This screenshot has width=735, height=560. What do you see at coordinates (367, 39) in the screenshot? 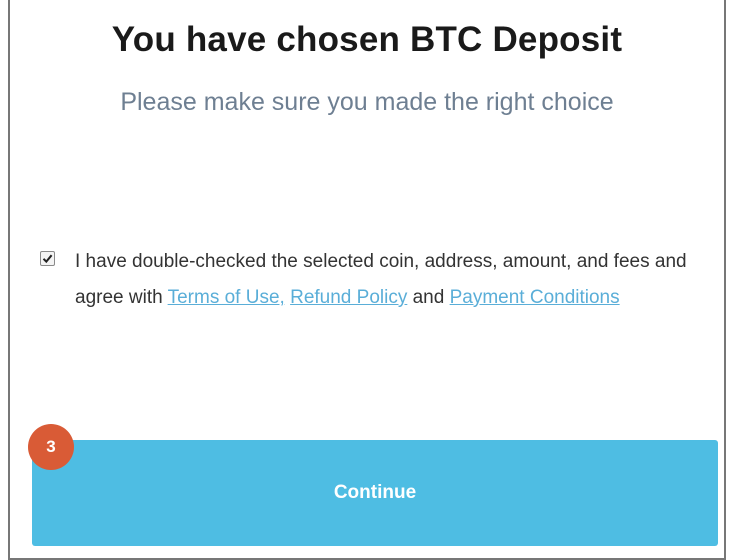
I see `dialog-title: You have chosen BTC Deposit` at bounding box center [367, 39].